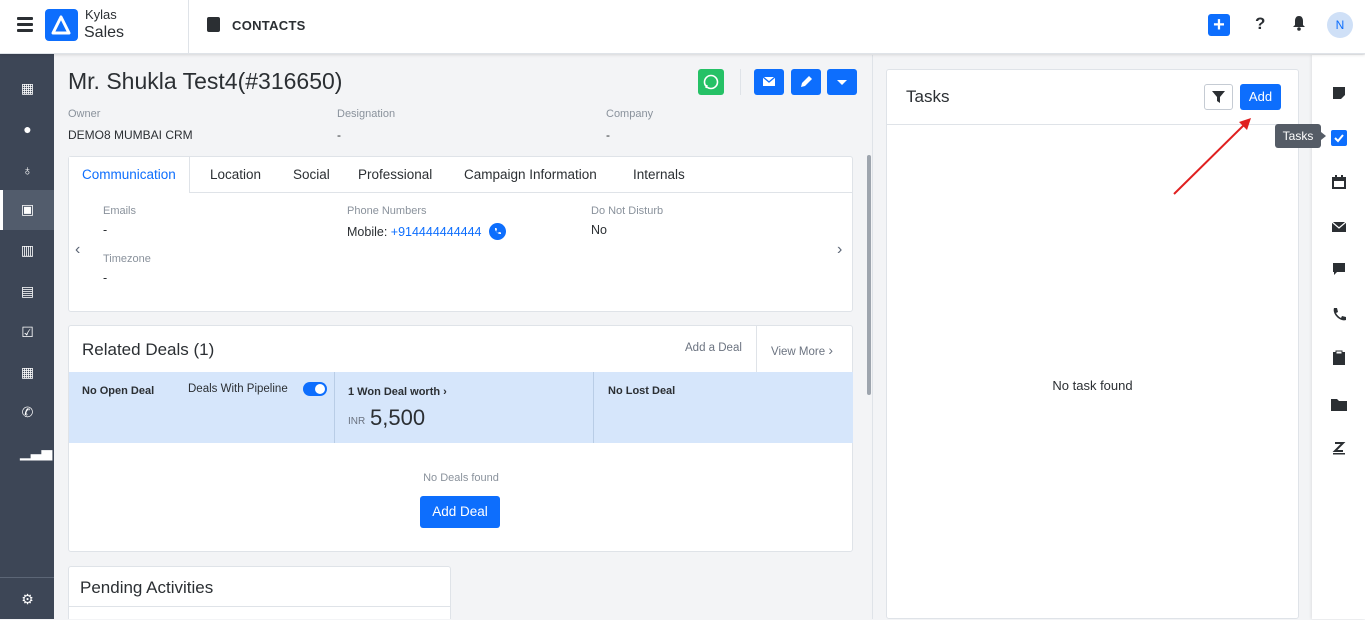 This screenshot has width=1365, height=620. I want to click on nav-calendar: ▦, so click(27, 373).